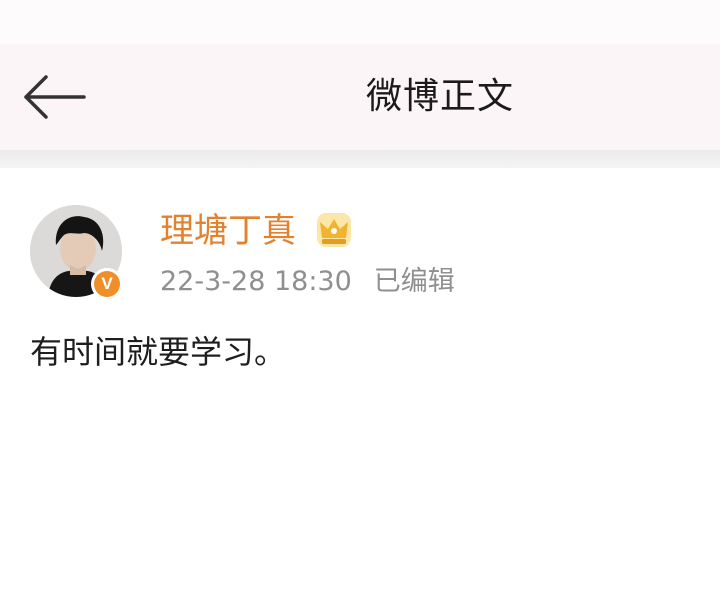  What do you see at coordinates (256, 281) in the screenshot?
I see `timestamp: 22-3-28 18:30` at bounding box center [256, 281].